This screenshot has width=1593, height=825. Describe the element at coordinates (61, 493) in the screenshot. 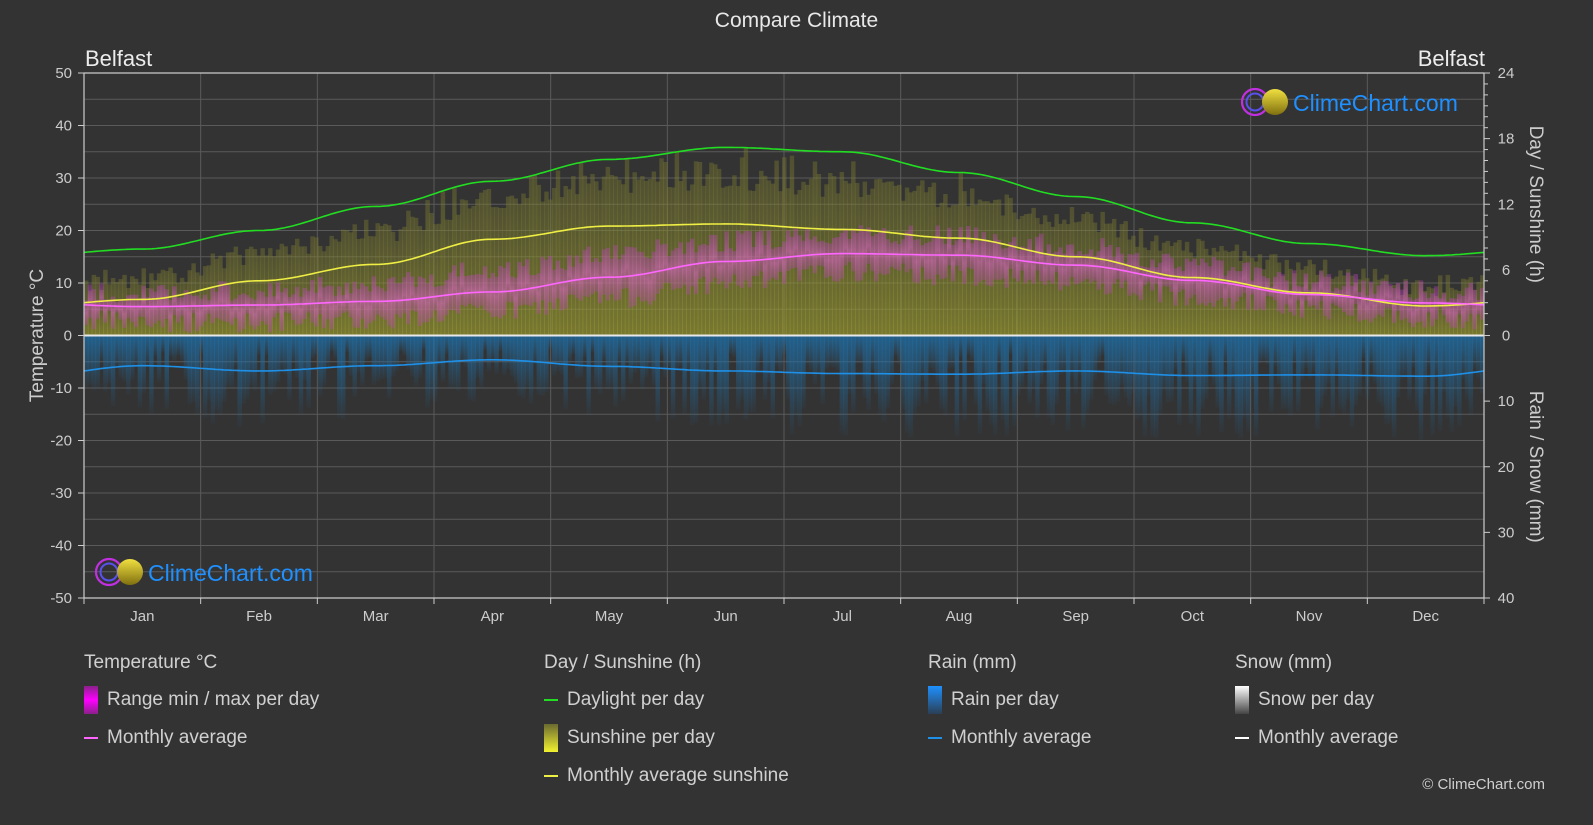

I see `left-tick-label: -30` at that location.